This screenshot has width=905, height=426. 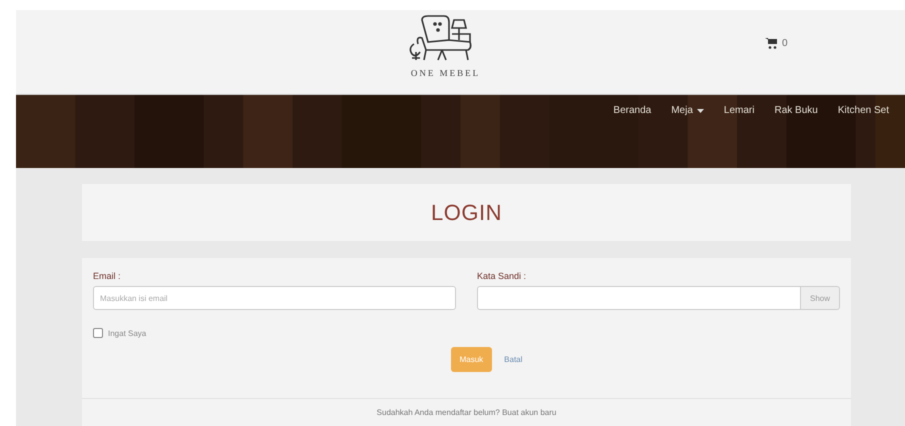 I want to click on password-field, so click(x=638, y=298).